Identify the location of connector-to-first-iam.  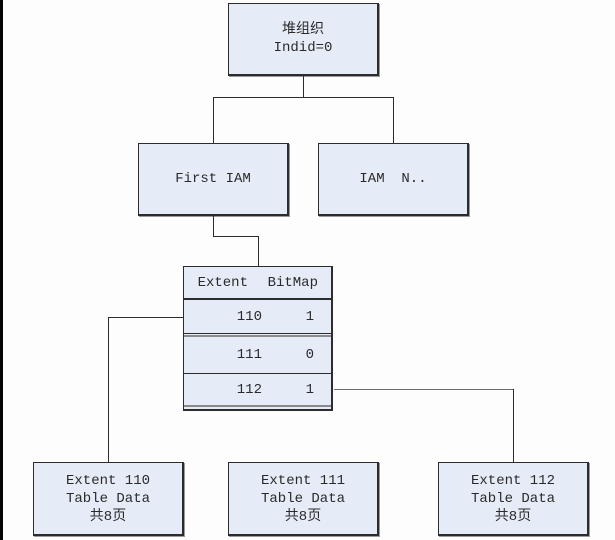
(213, 120).